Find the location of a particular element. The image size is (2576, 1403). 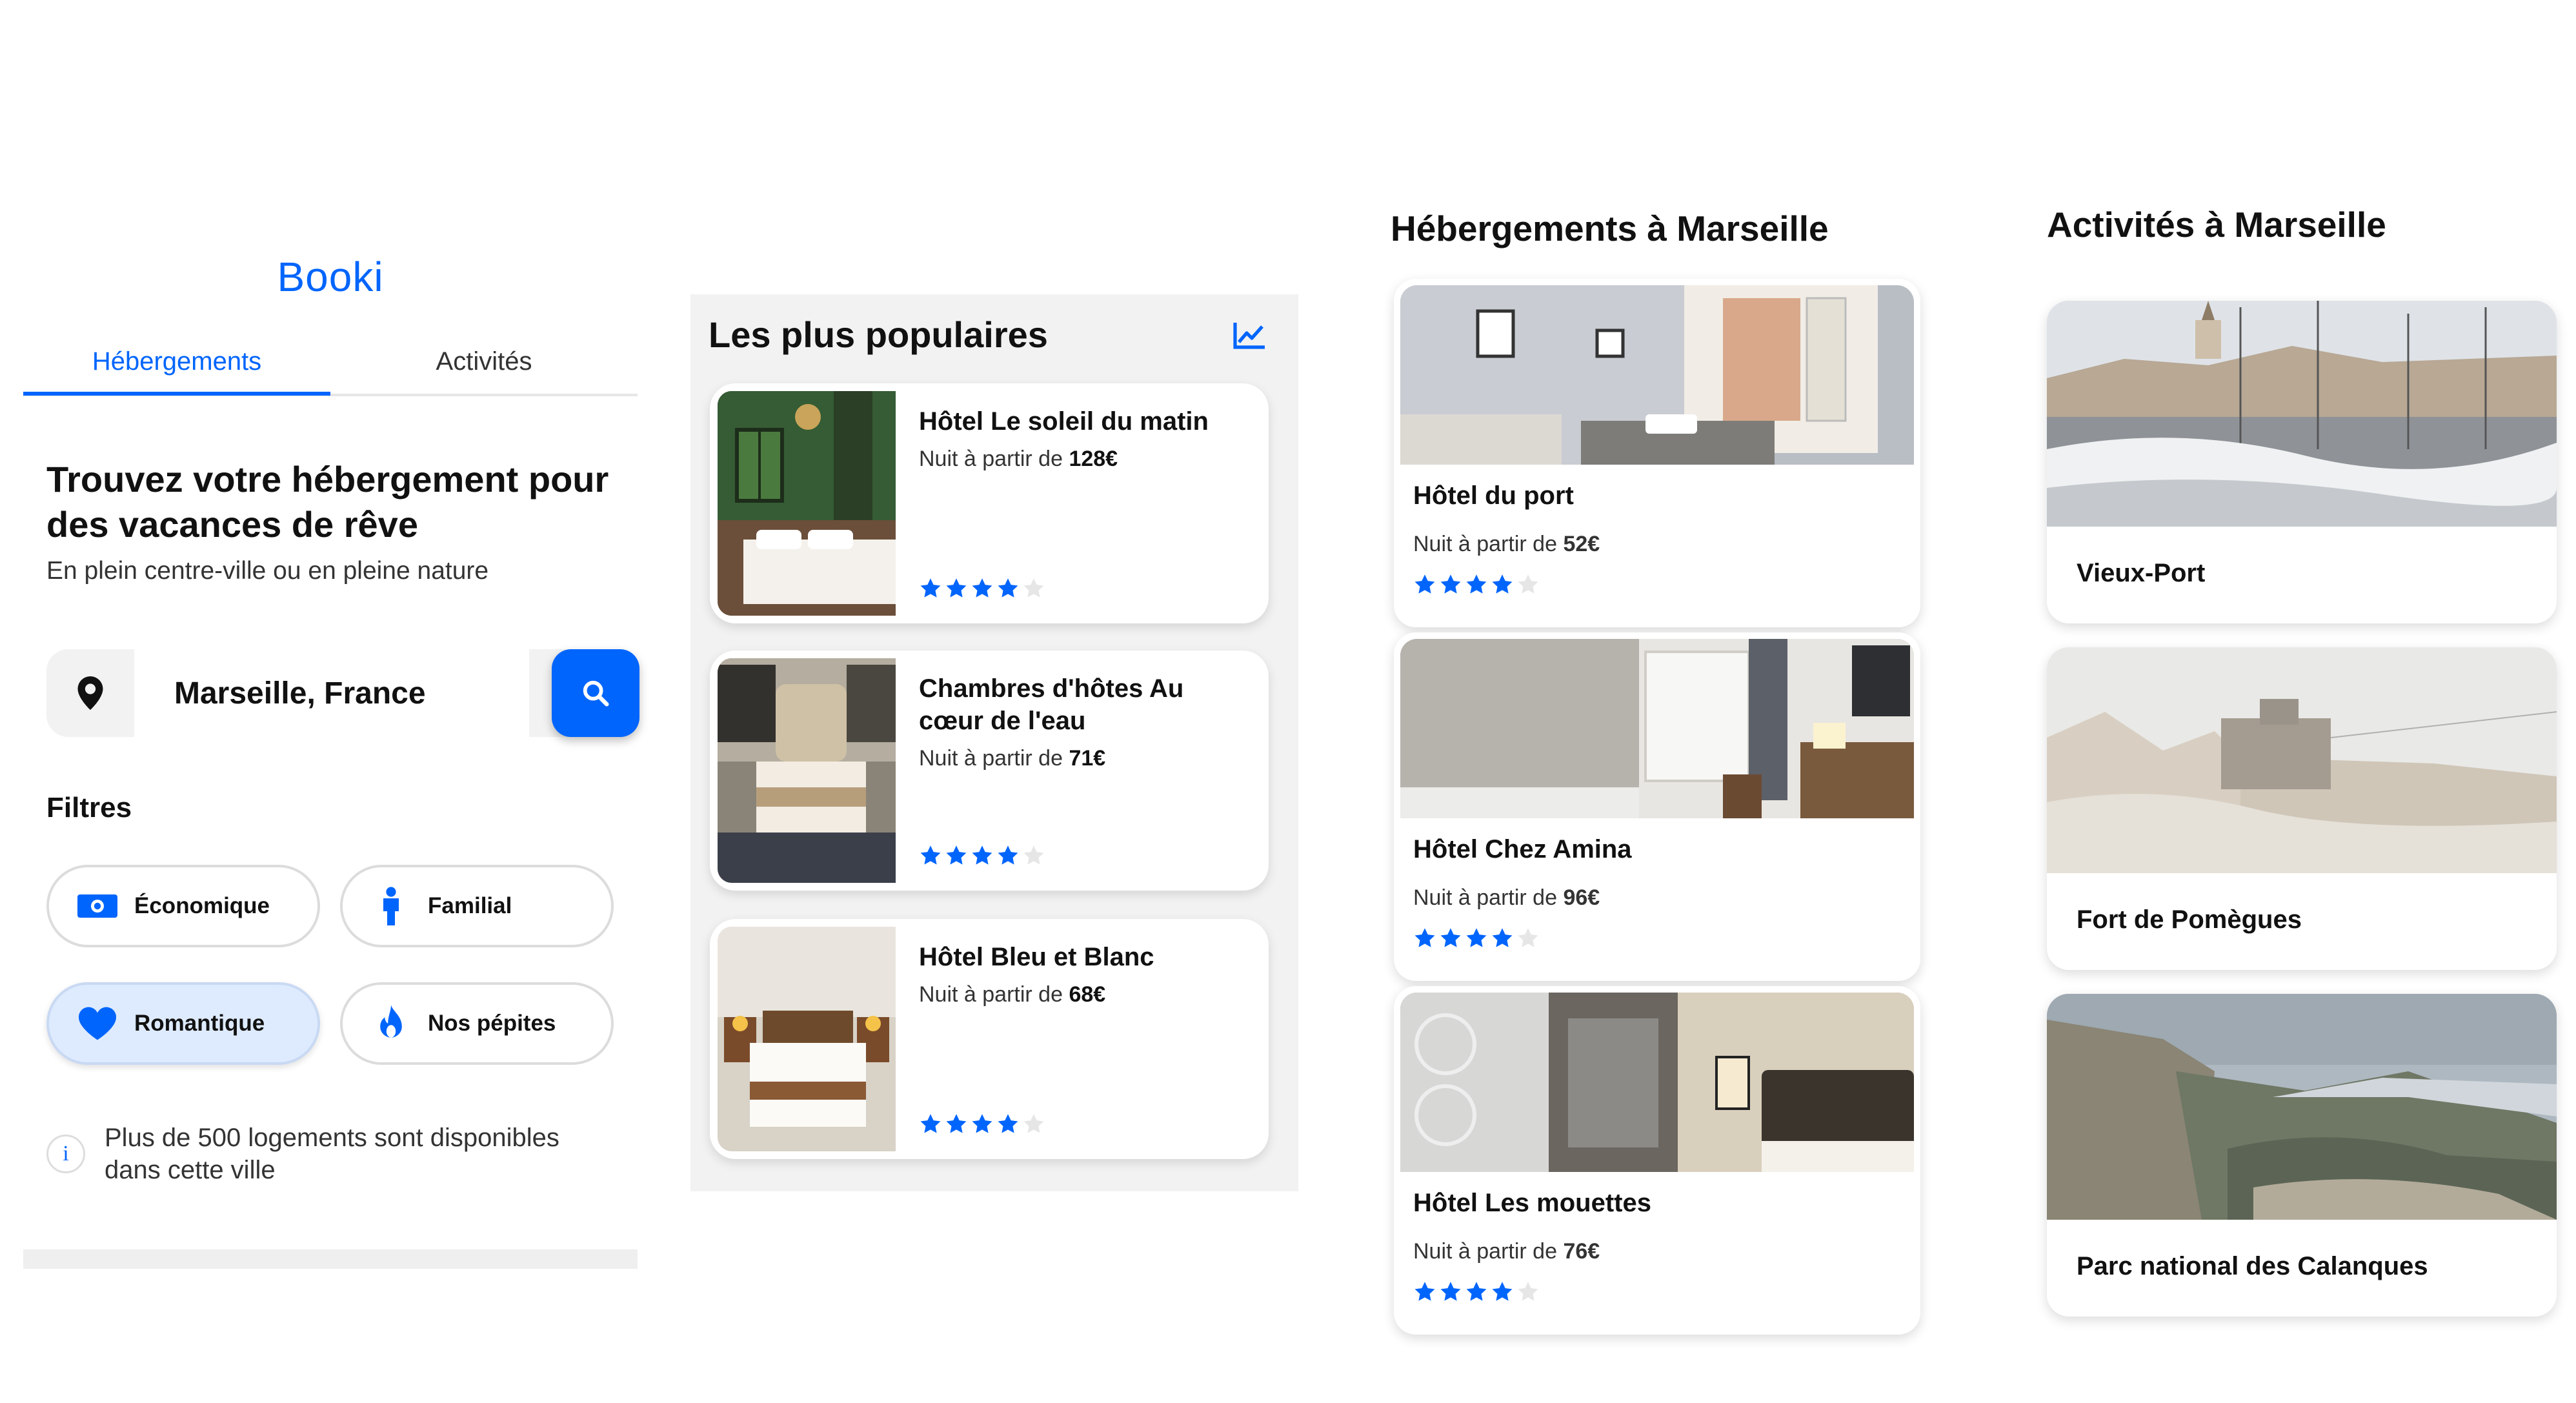

hotel-name: Chambres d'hôtes Au cœur de l'eau is located at coordinates (1051, 704).